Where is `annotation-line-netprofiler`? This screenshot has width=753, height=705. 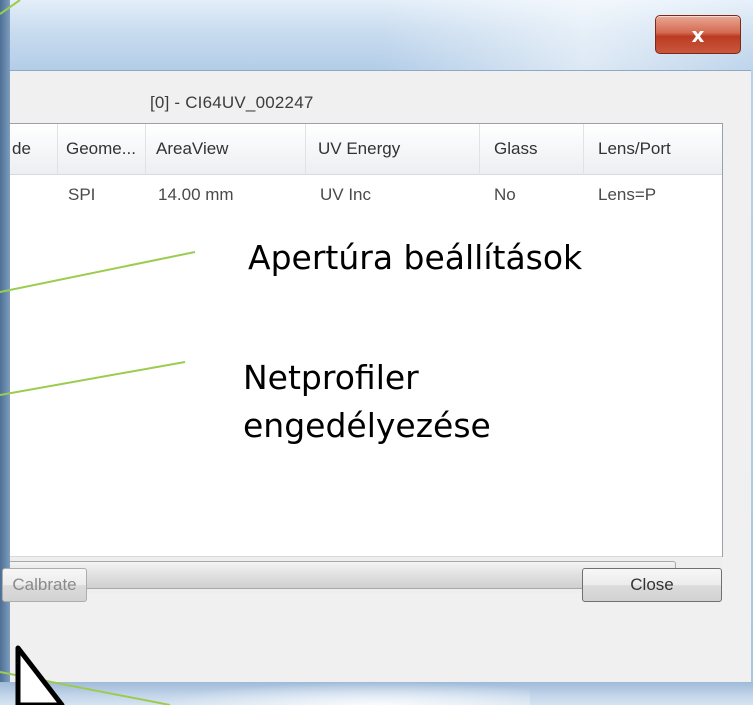 annotation-line-netprofiler is located at coordinates (93, 378).